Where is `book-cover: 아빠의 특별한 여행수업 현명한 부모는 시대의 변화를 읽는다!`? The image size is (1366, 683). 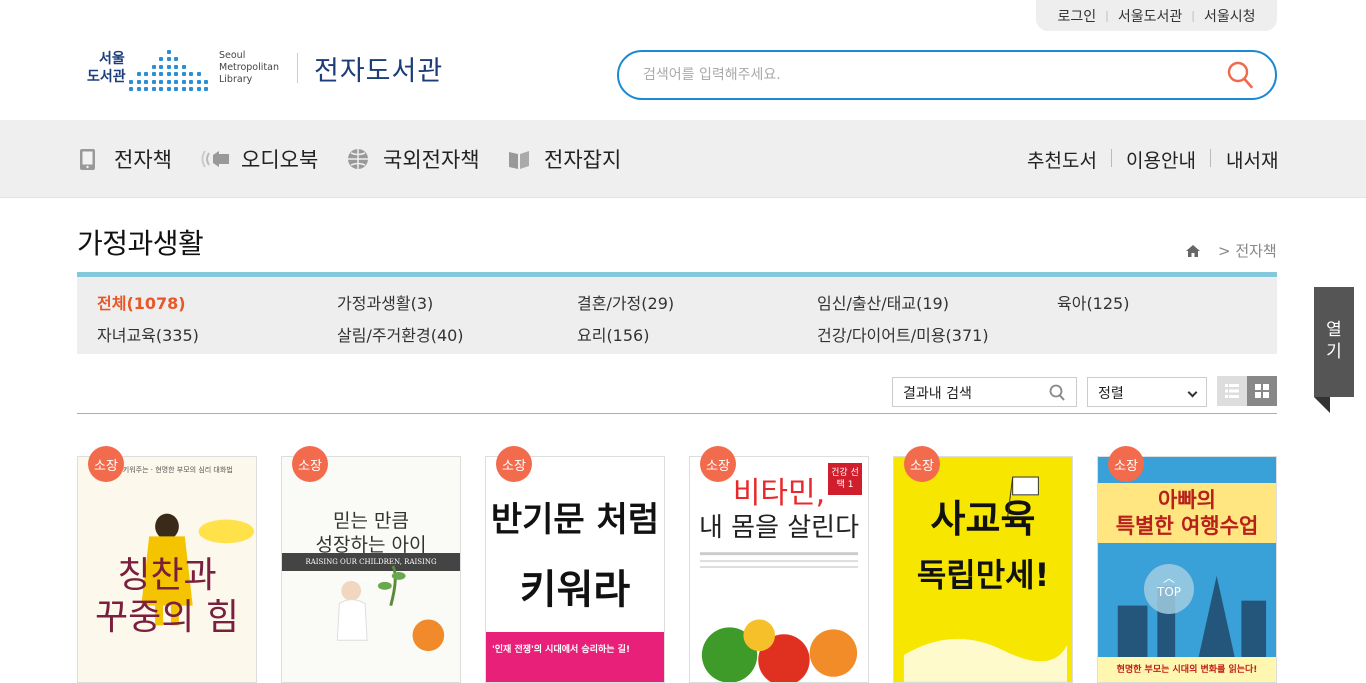 book-cover: 아빠의 특별한 여행수업 현명한 부모는 시대의 변화를 읽는다! is located at coordinates (1187, 569).